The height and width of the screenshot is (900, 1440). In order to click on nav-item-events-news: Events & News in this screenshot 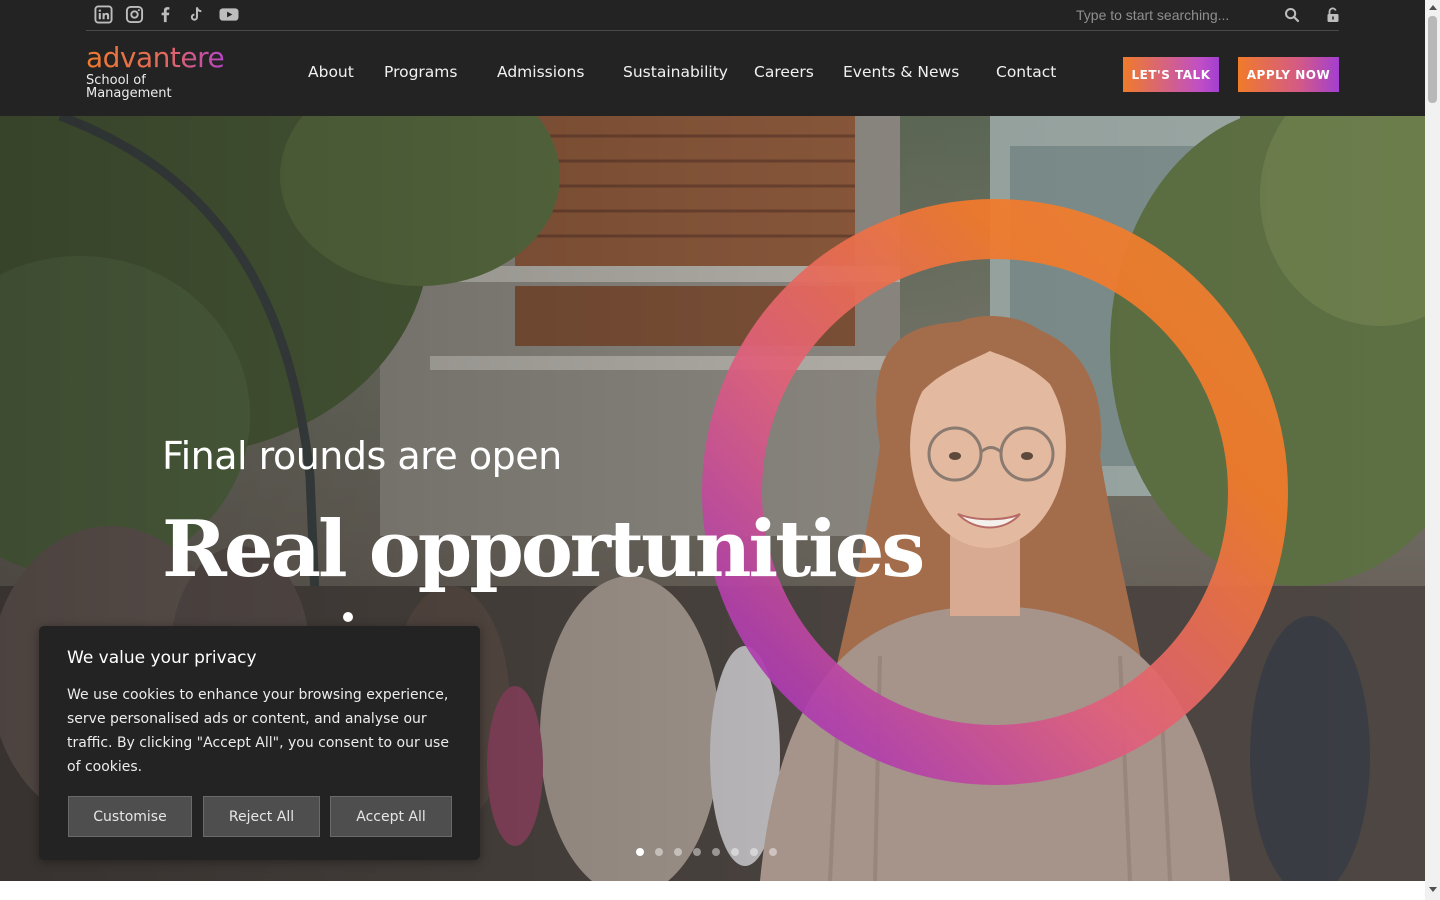, I will do `click(901, 72)`.